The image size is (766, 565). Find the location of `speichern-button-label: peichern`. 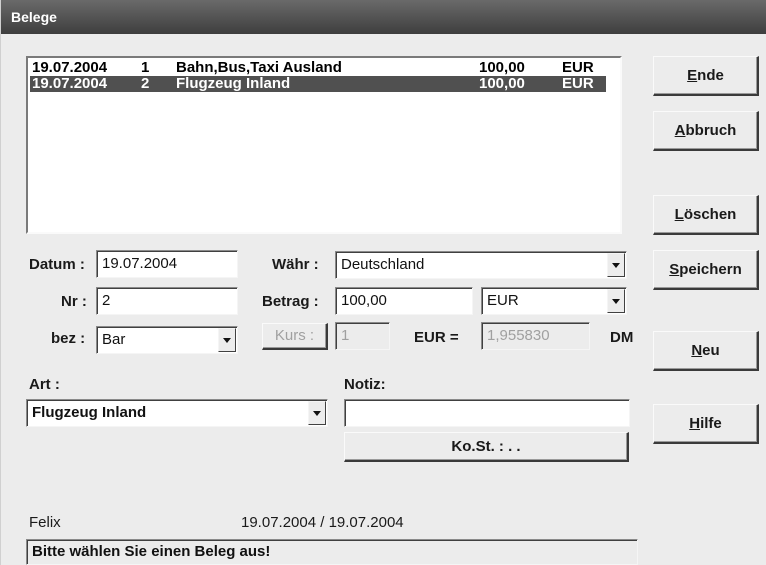

speichern-button-label: peichern is located at coordinates (710, 269).